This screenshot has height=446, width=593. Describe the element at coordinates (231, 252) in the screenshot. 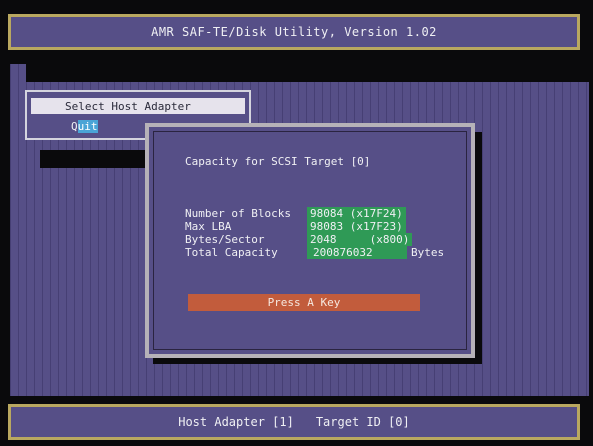

I see `row-label: Total Capacity` at that location.